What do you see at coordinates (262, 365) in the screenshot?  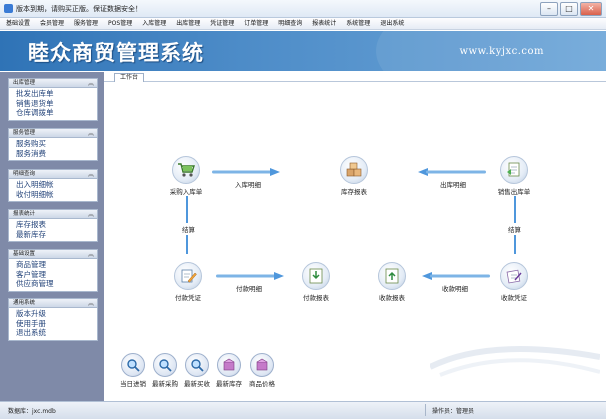 I see `tag-icon` at bounding box center [262, 365].